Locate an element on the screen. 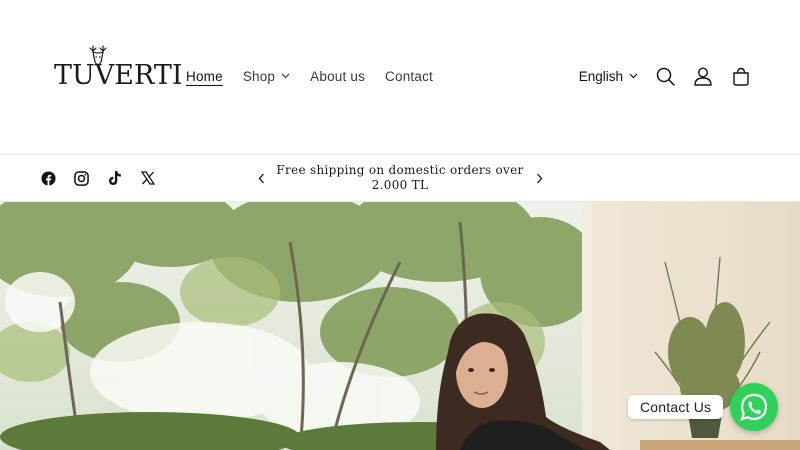  x-link is located at coordinates (147, 178).